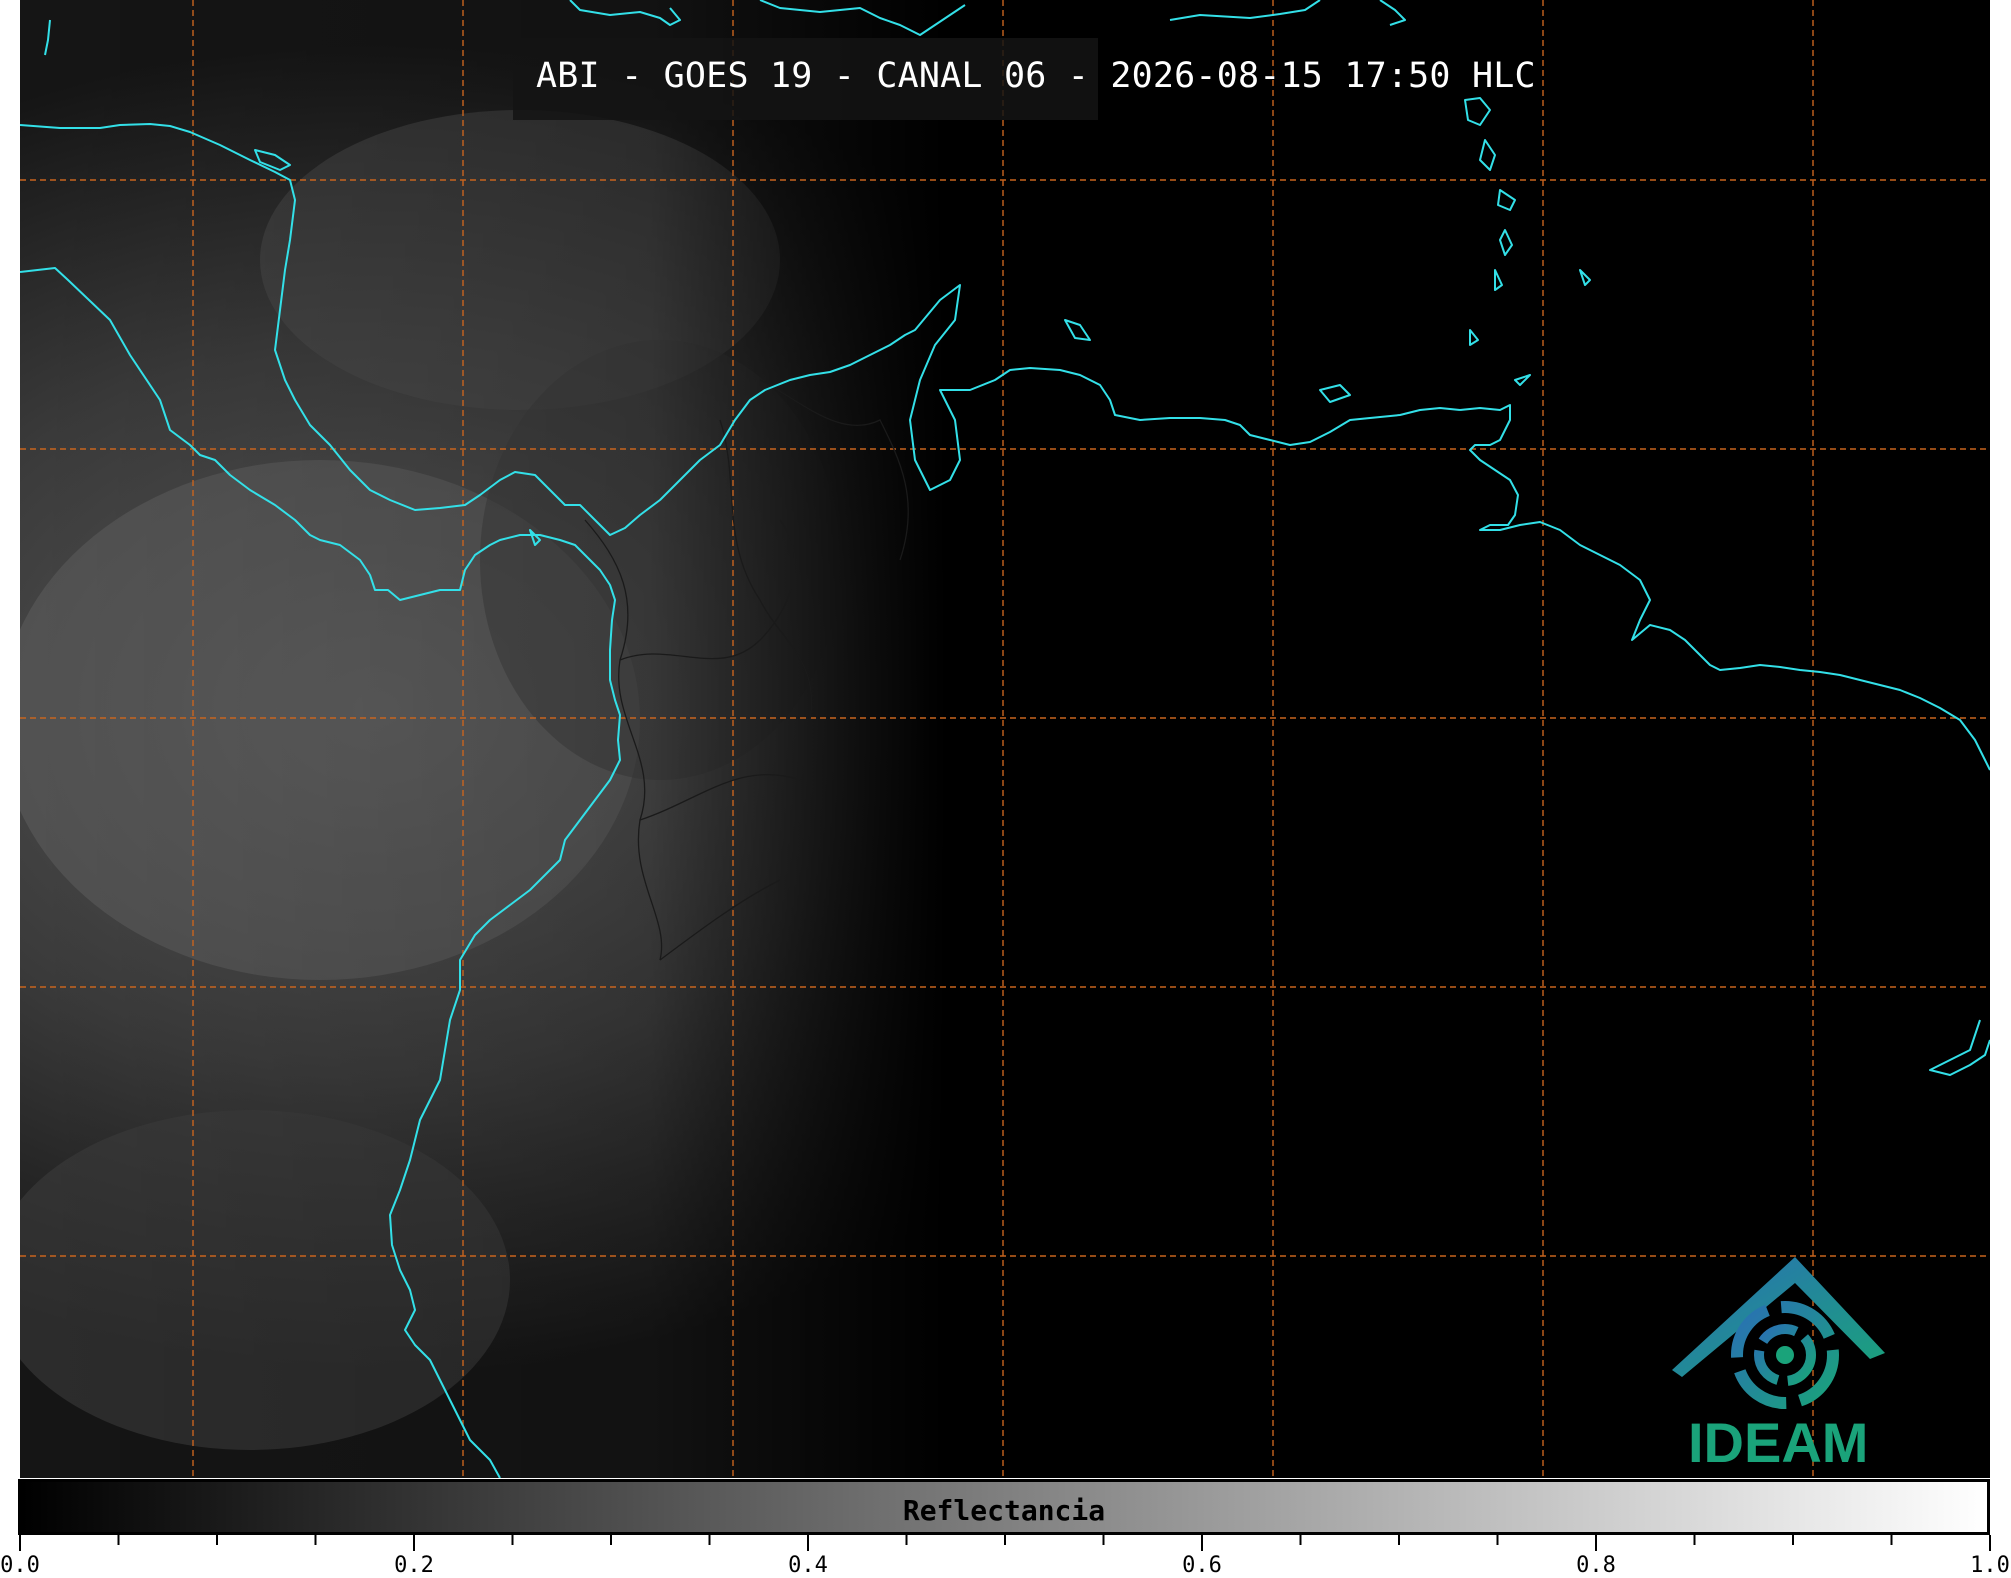 The image size is (2011, 1578). Describe the element at coordinates (808, 1565) in the screenshot. I see `colorbar-tick-label: 0.4` at that location.